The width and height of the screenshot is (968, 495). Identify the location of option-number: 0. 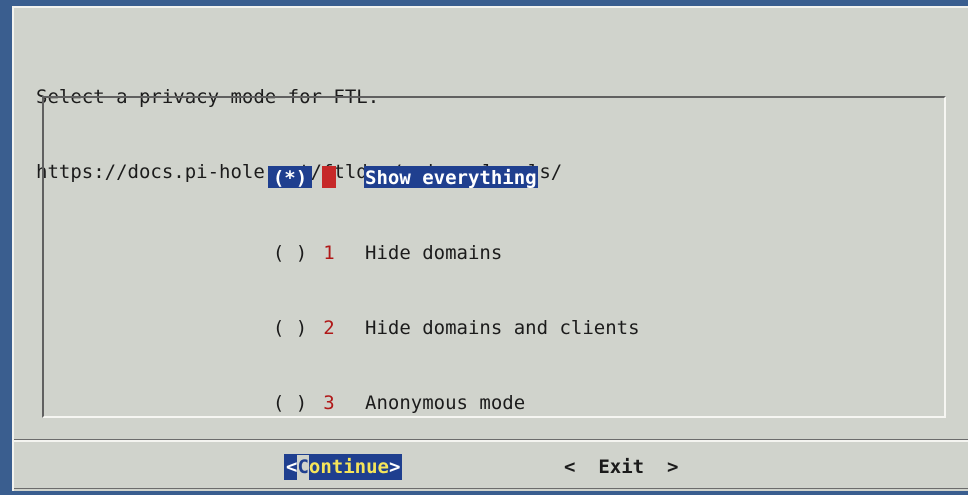
(329, 177).